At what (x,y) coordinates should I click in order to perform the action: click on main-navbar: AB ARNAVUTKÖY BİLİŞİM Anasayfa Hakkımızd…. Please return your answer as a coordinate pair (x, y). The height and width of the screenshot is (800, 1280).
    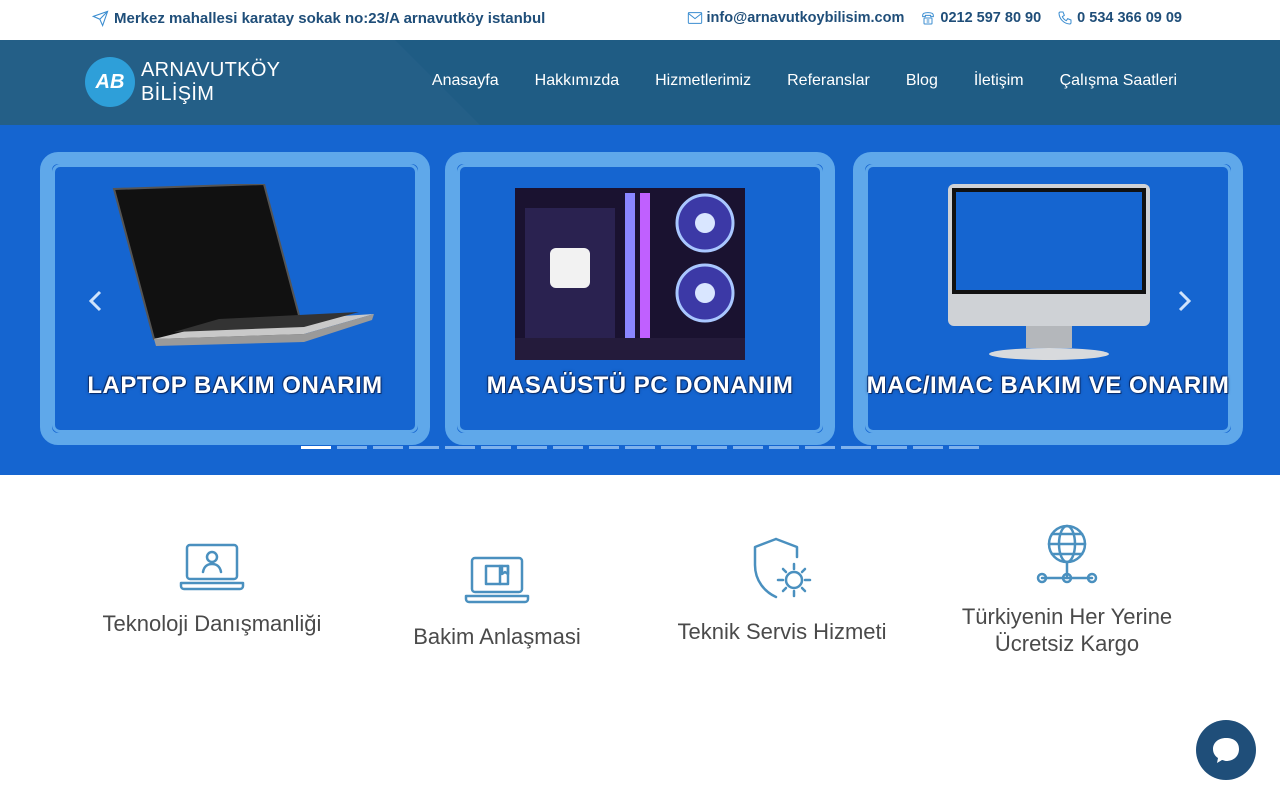
    Looking at the image, I should click on (640, 82).